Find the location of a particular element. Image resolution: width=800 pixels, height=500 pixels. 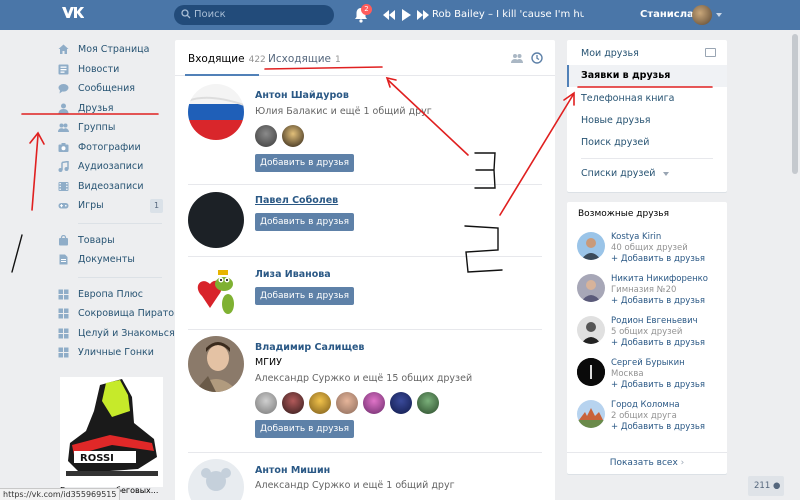

arrow-to-friends is located at coordinates (35, 172).